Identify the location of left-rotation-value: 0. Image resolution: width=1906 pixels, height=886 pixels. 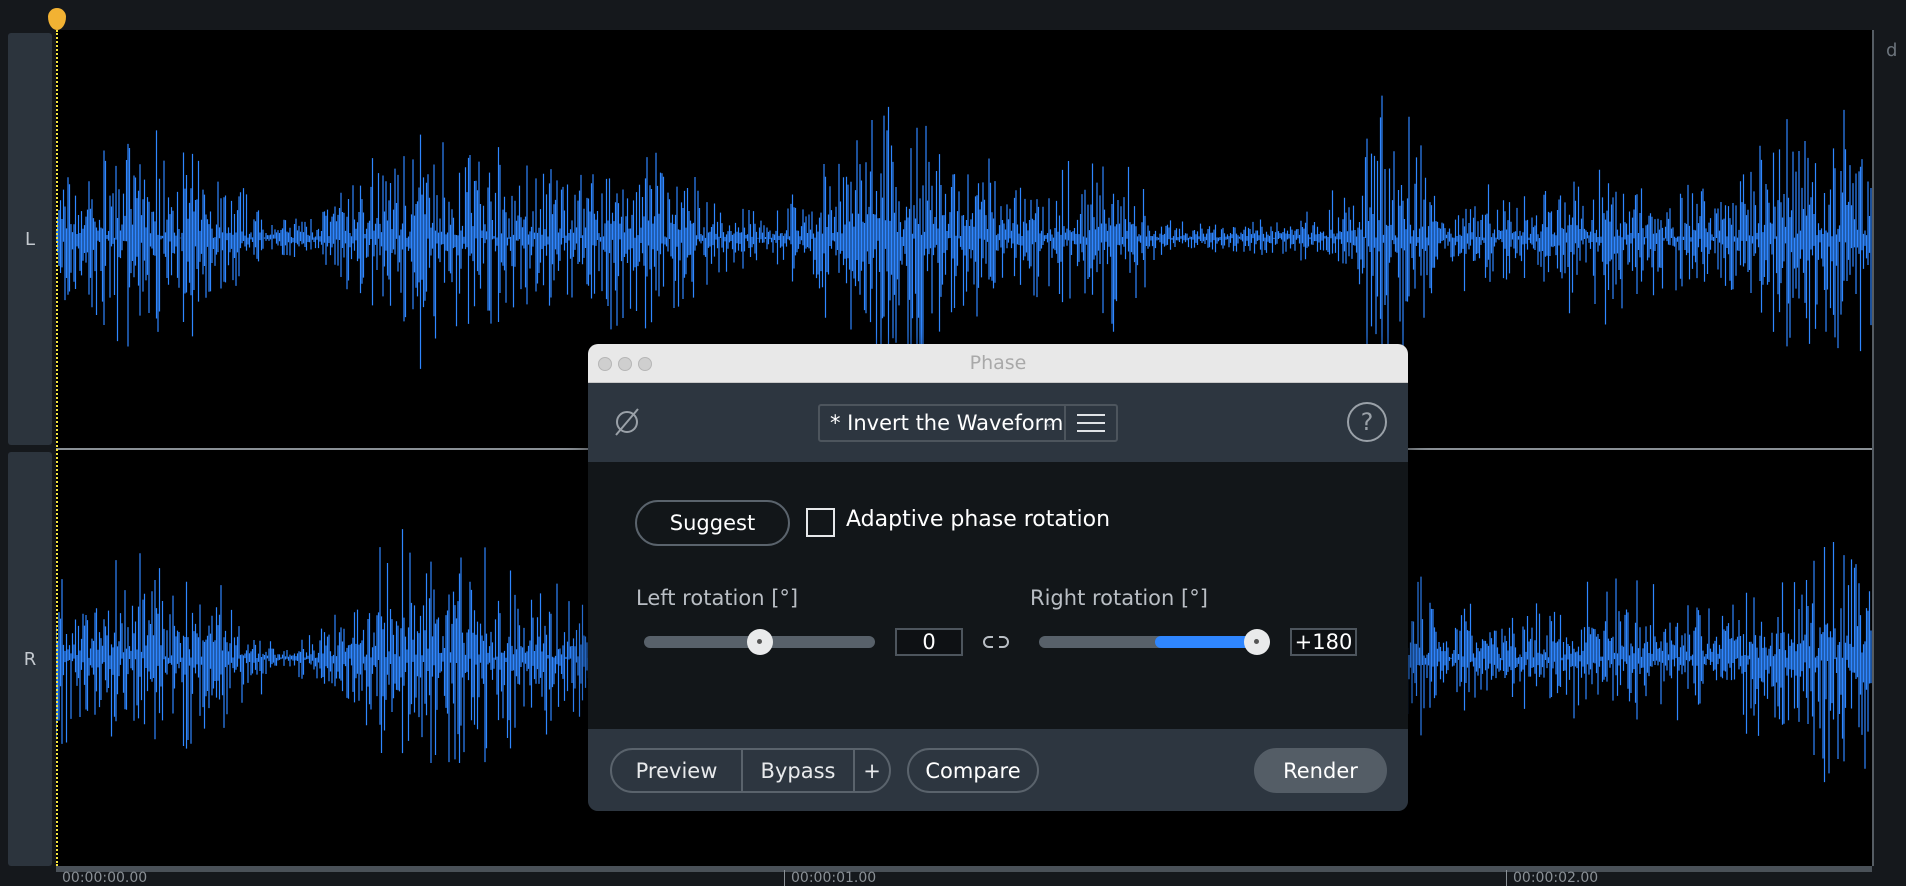
(929, 642).